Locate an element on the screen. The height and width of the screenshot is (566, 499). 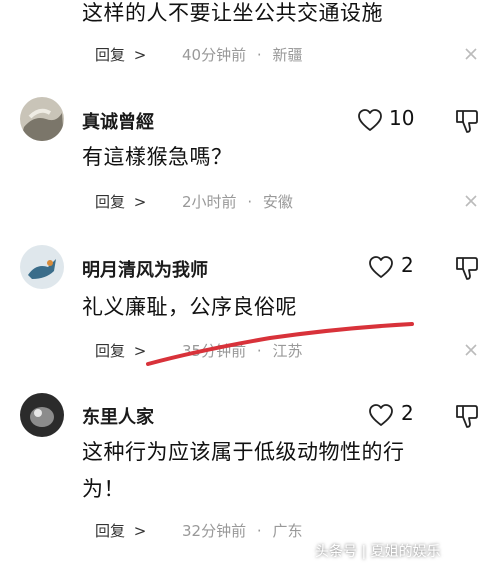
watermark: 头条号 | 夏姐的娱乐 is located at coordinates (378, 552).